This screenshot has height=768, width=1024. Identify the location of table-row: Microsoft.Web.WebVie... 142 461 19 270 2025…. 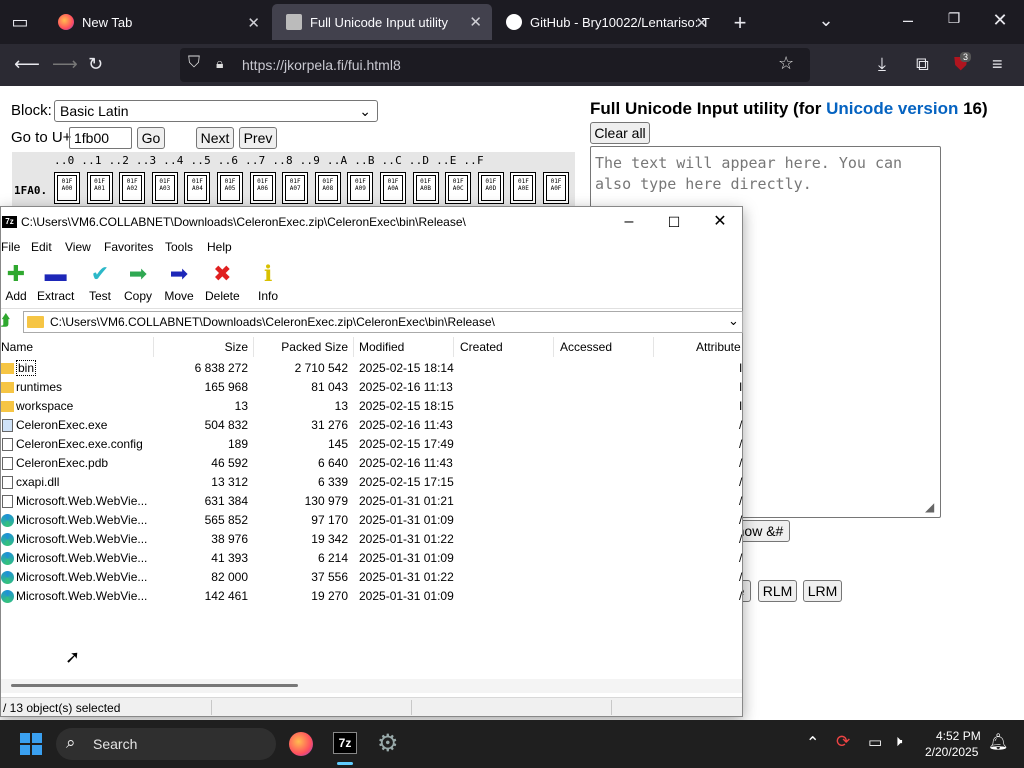
(371, 596).